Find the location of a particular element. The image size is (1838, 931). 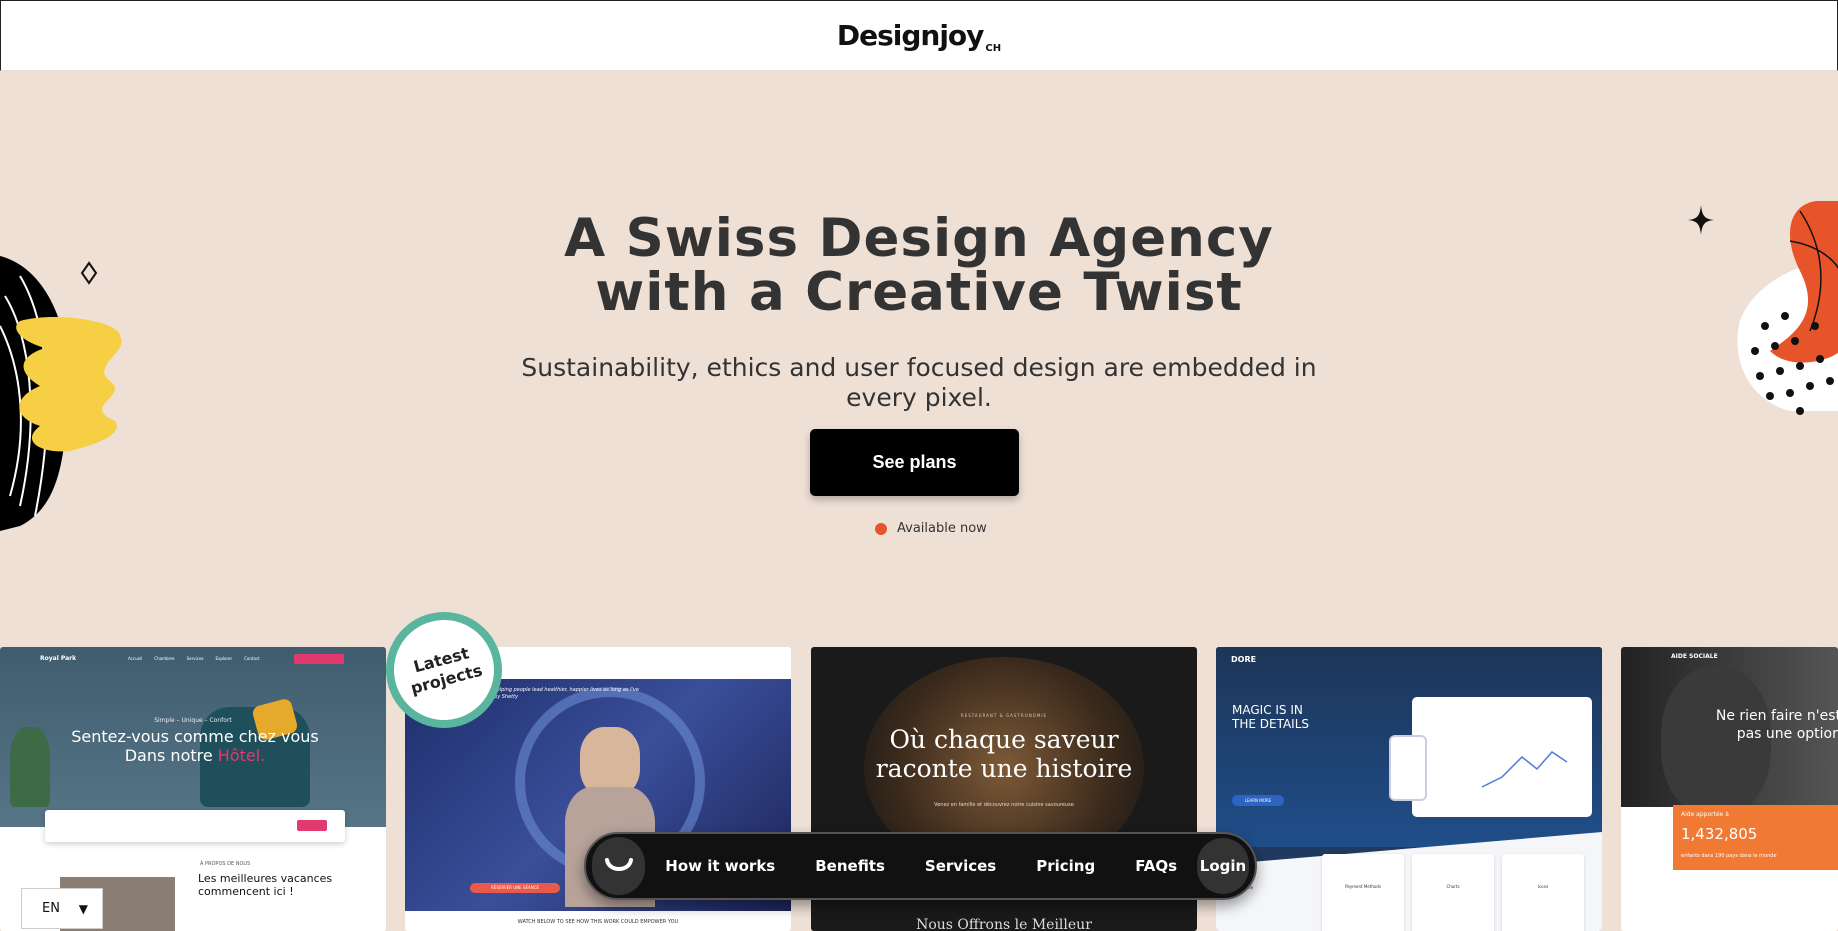

brand-name: Designjoy is located at coordinates (910, 35).